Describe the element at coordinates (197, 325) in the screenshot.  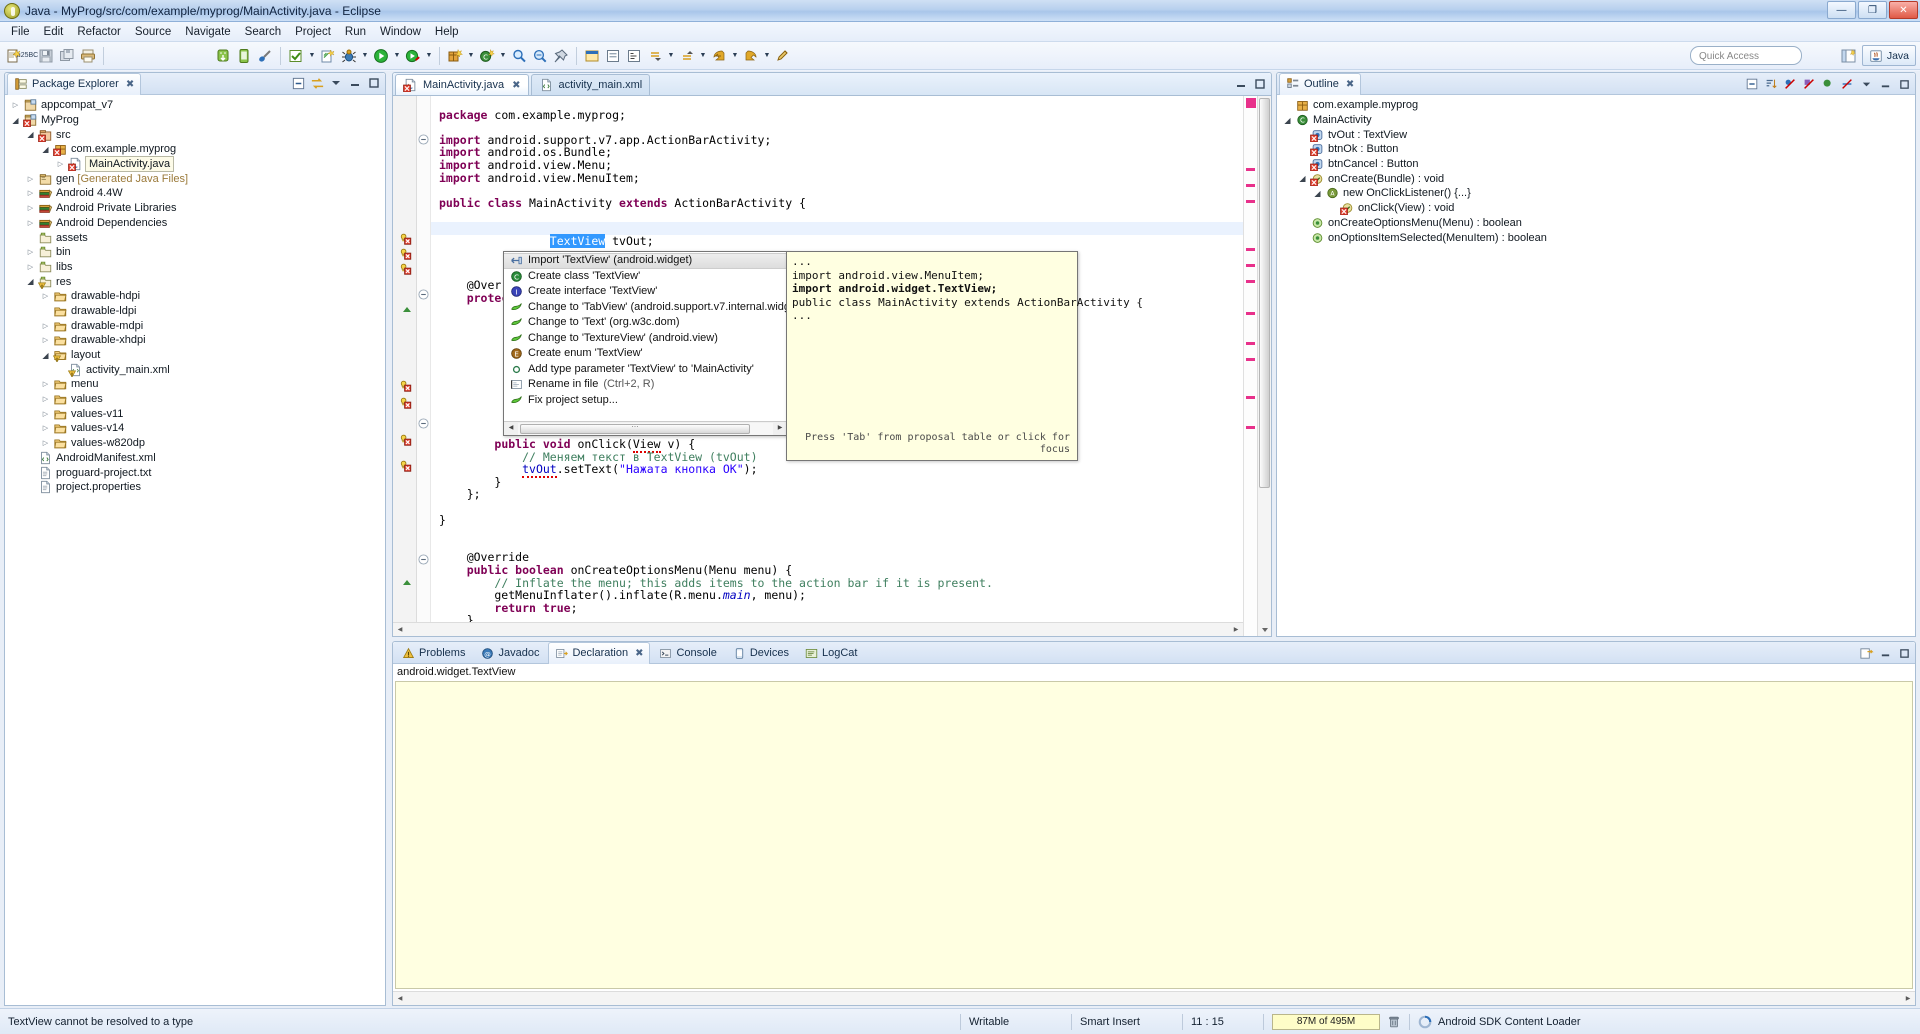
I see `package-tree-item: drawable-mdpi` at that location.